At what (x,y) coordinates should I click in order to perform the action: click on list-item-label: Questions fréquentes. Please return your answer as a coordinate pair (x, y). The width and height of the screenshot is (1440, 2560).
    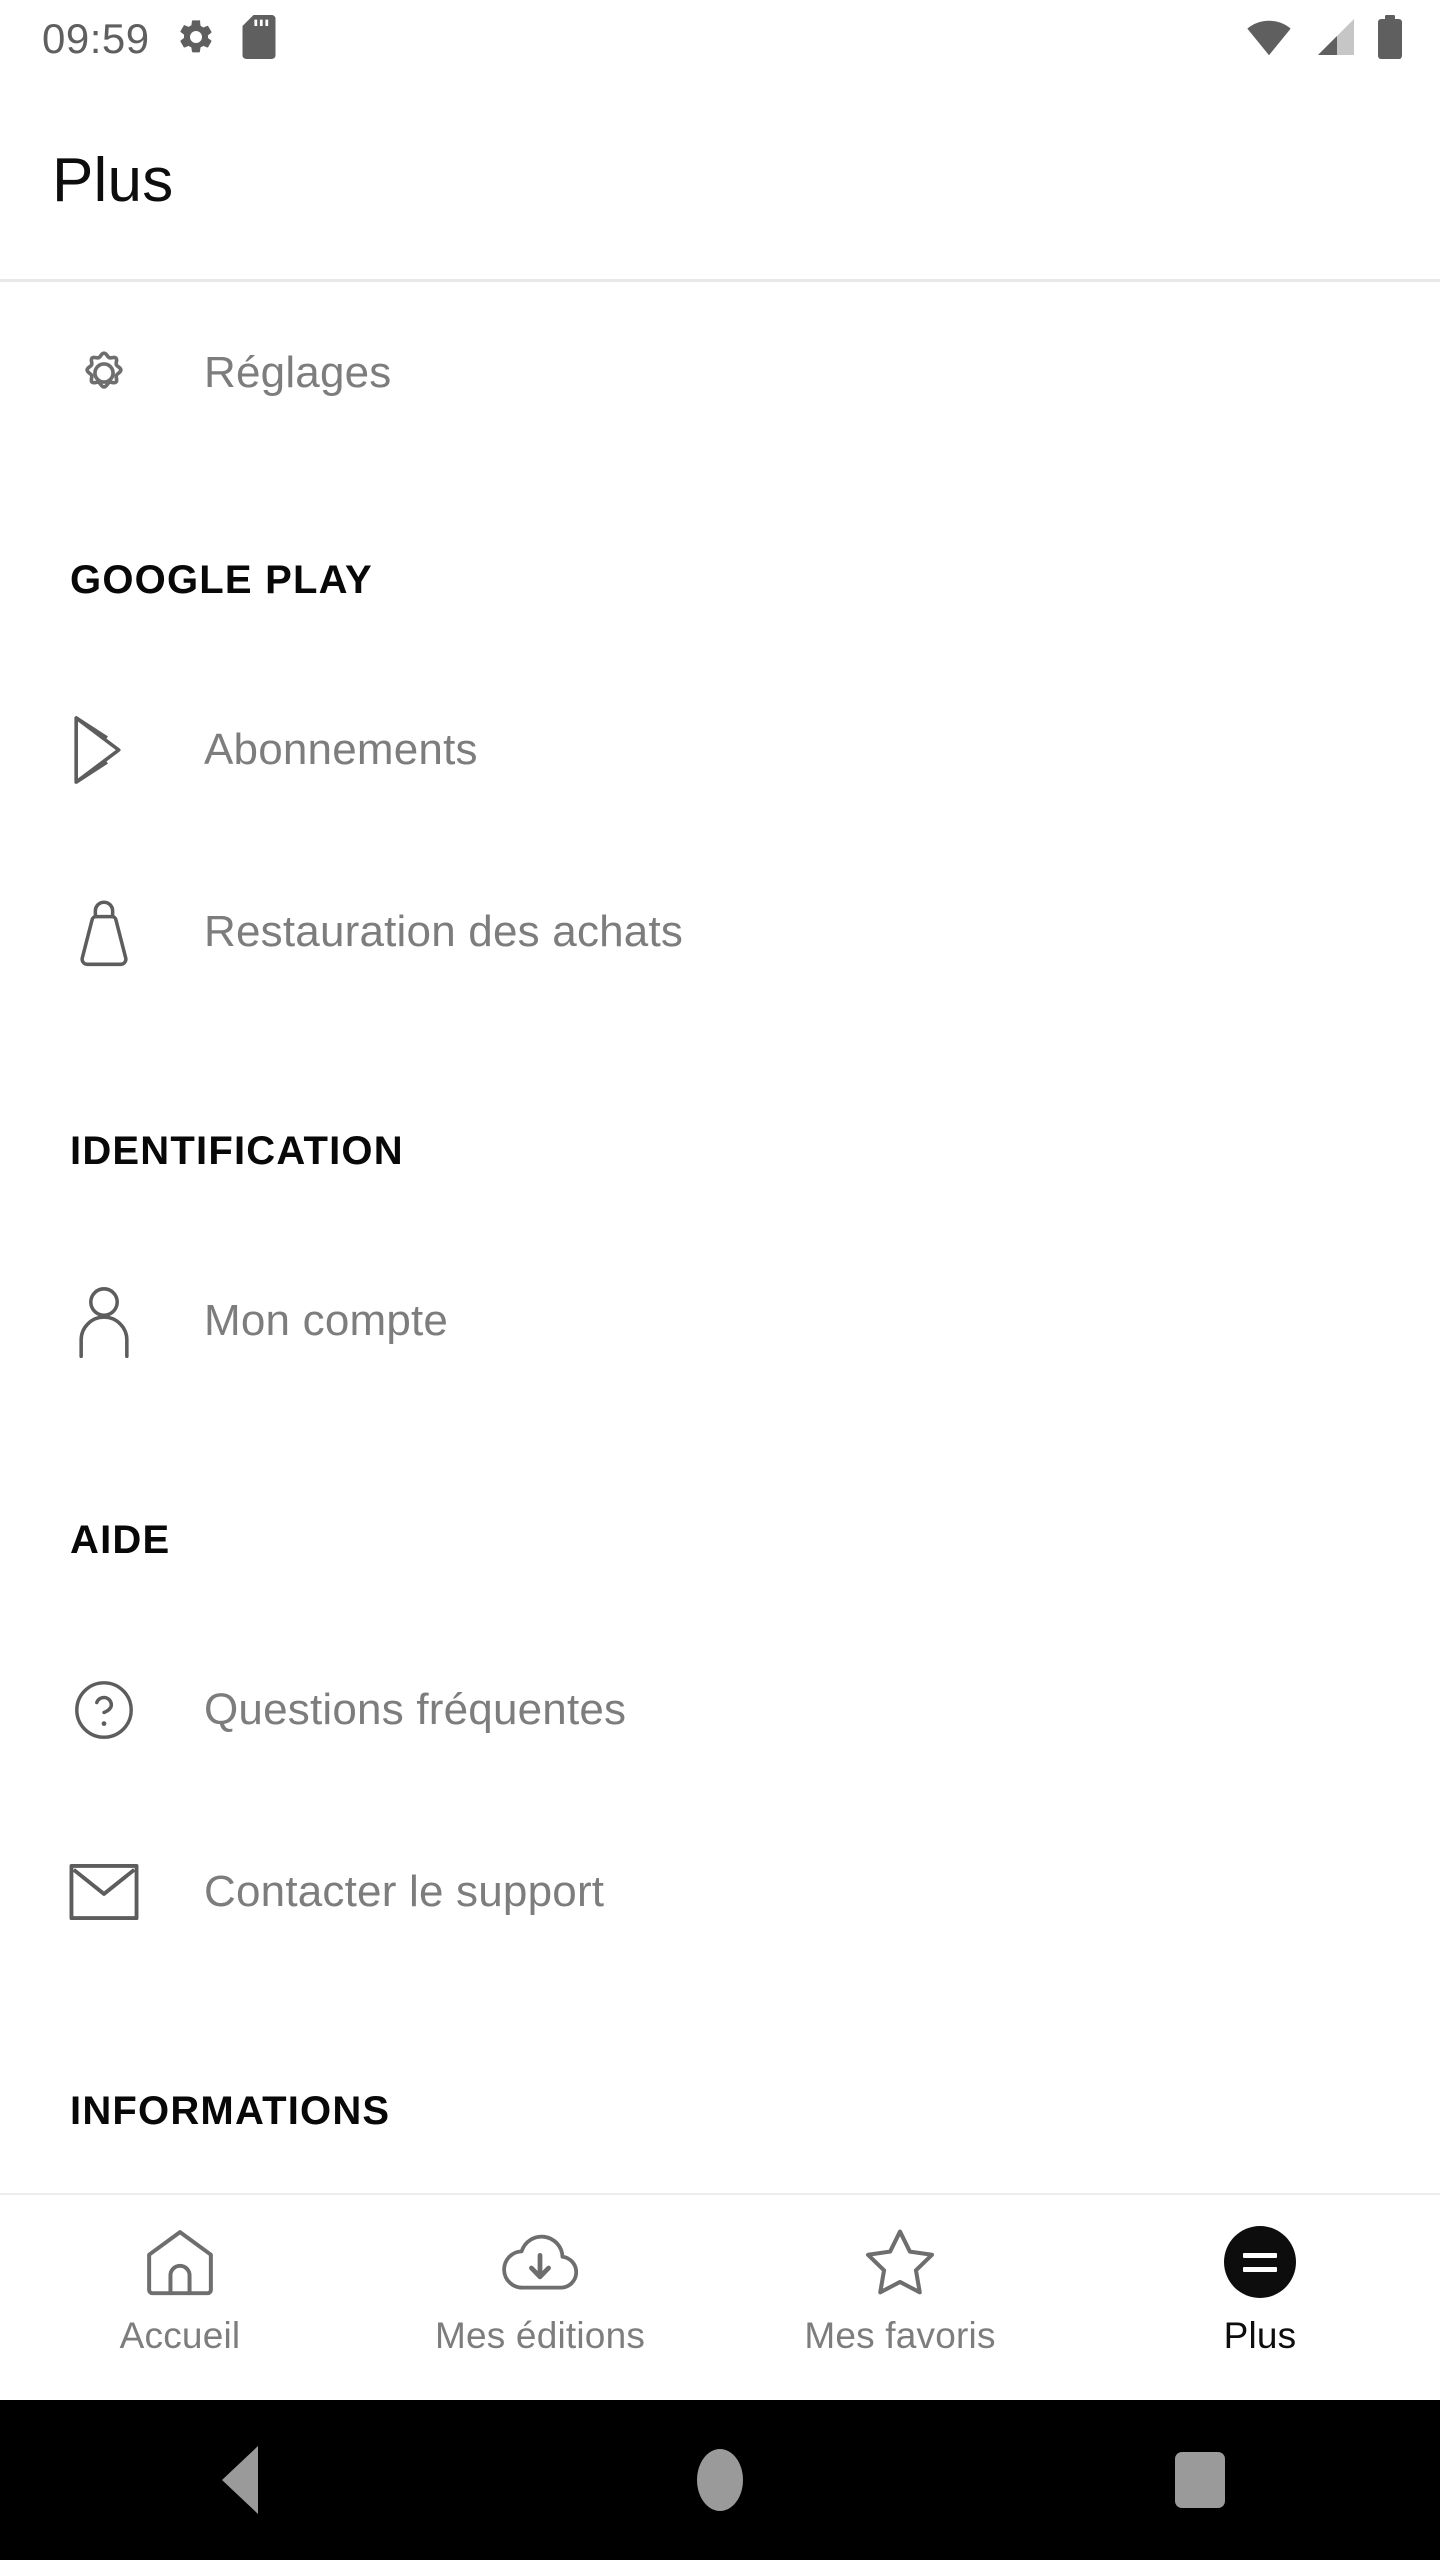
    Looking at the image, I should click on (415, 1709).